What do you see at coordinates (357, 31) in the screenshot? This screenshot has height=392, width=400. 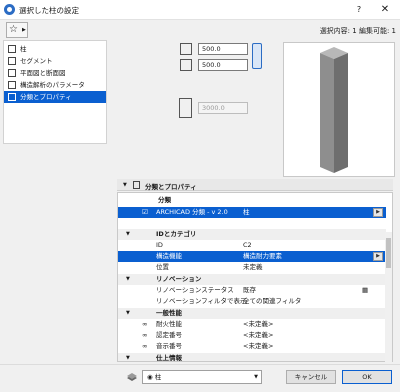 I see `selection-info: 選択内容: 1 編集可能: 1` at bounding box center [357, 31].